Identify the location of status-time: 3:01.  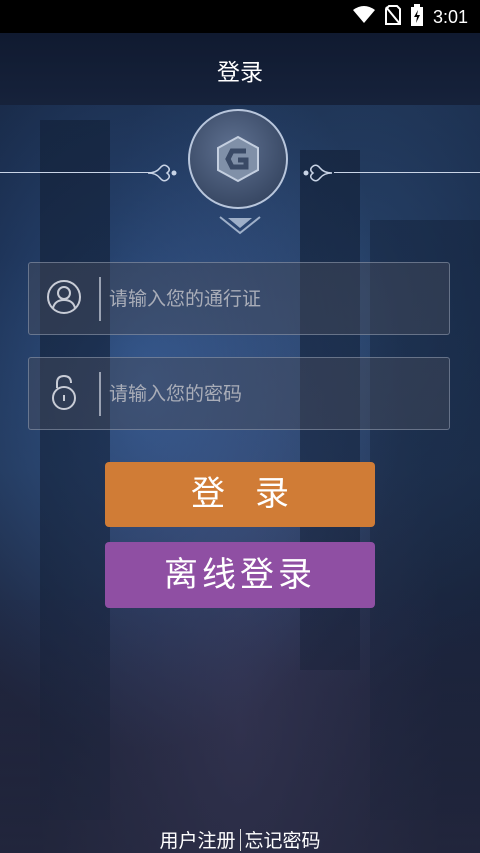
(450, 16).